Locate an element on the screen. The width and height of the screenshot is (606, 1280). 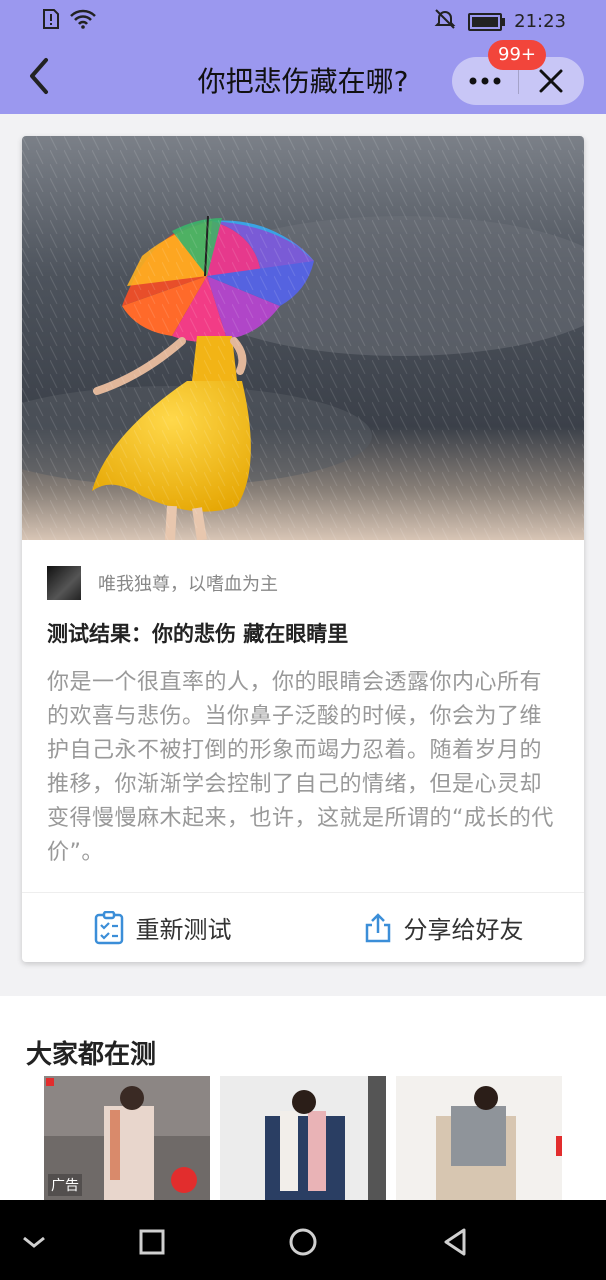
status-bar: 21:23 is located at coordinates (303, 20).